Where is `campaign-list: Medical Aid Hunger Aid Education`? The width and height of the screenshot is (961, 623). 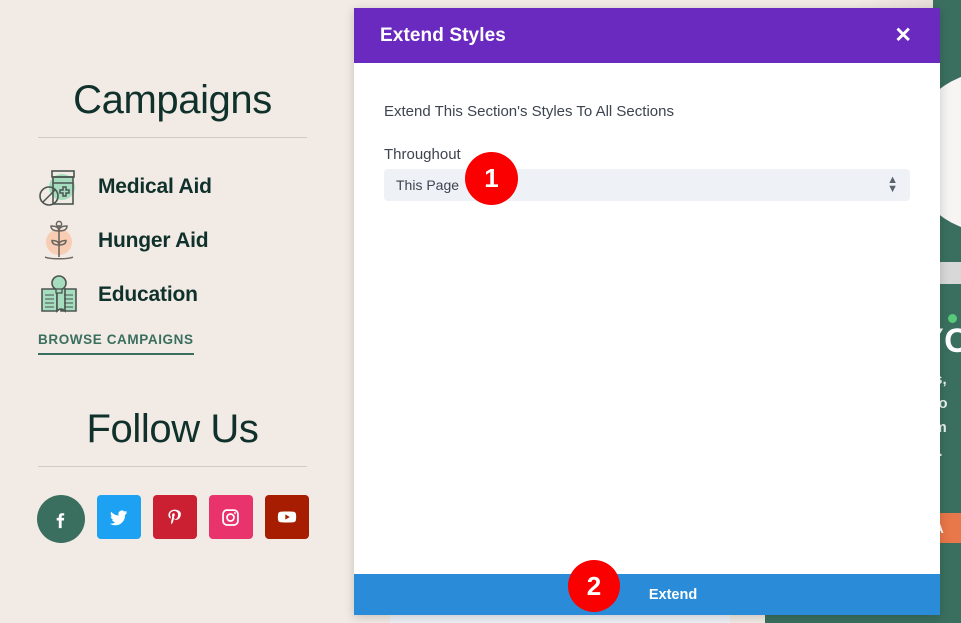
campaign-list: Medical Aid Hunger Aid Education is located at coordinates (172, 241).